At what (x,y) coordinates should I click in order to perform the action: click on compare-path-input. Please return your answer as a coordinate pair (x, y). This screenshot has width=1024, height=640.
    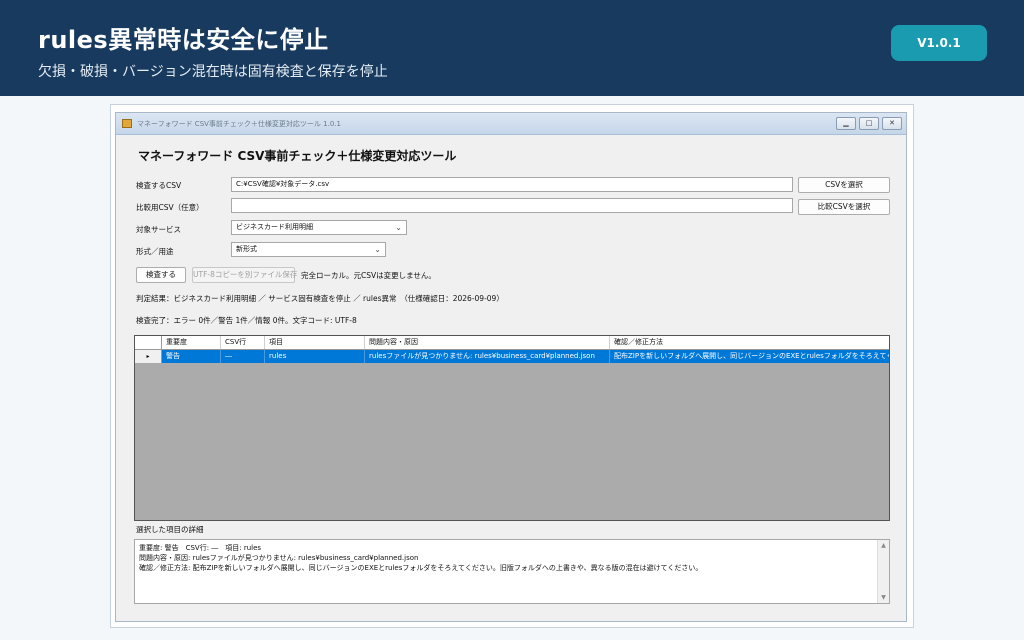
    Looking at the image, I should click on (512, 205).